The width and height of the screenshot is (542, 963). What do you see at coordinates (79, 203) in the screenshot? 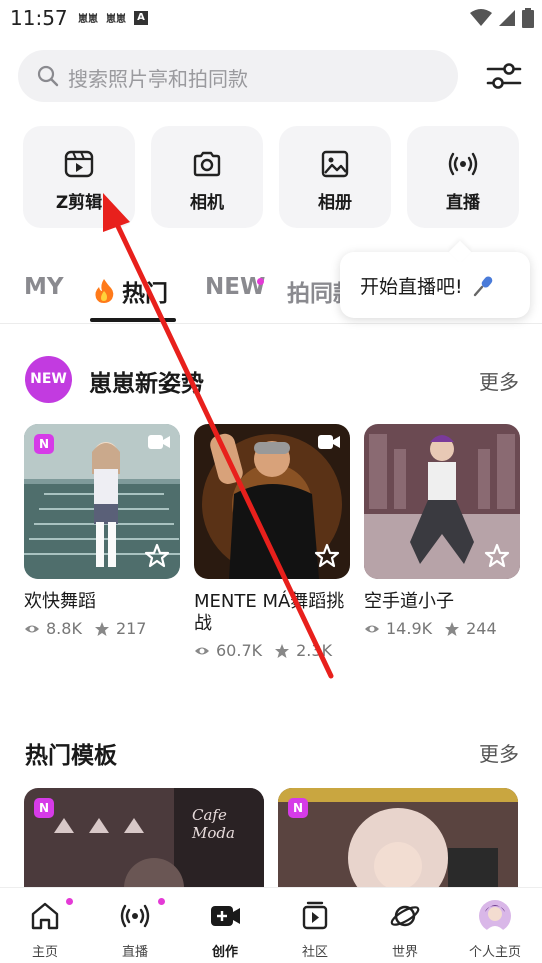
I see `tool-label: Z剪辑` at bounding box center [79, 203].